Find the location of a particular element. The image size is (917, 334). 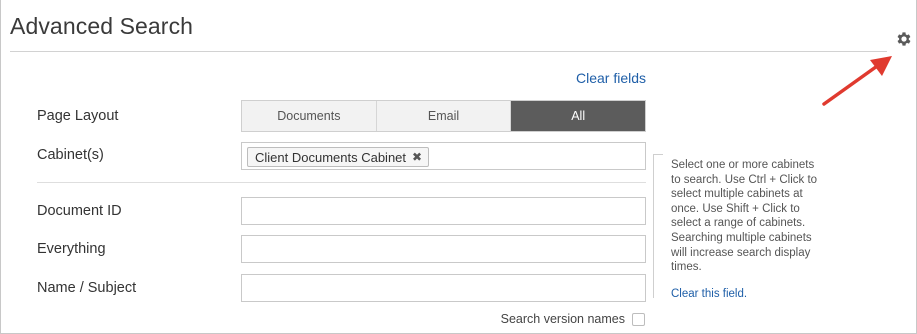

section-divider is located at coordinates (341, 182).